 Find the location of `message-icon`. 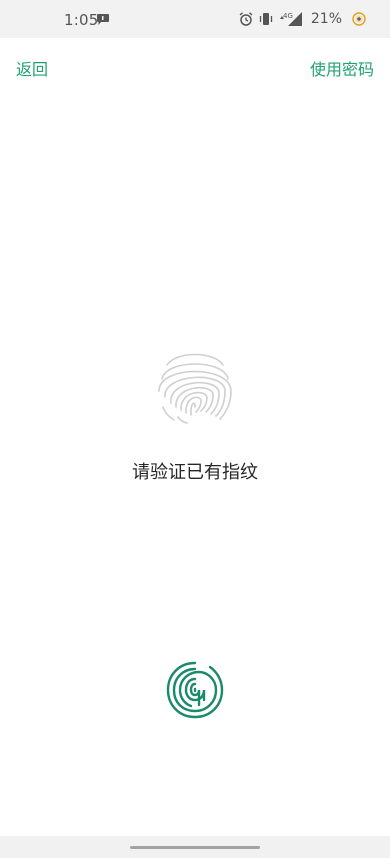

message-icon is located at coordinates (103, 19).